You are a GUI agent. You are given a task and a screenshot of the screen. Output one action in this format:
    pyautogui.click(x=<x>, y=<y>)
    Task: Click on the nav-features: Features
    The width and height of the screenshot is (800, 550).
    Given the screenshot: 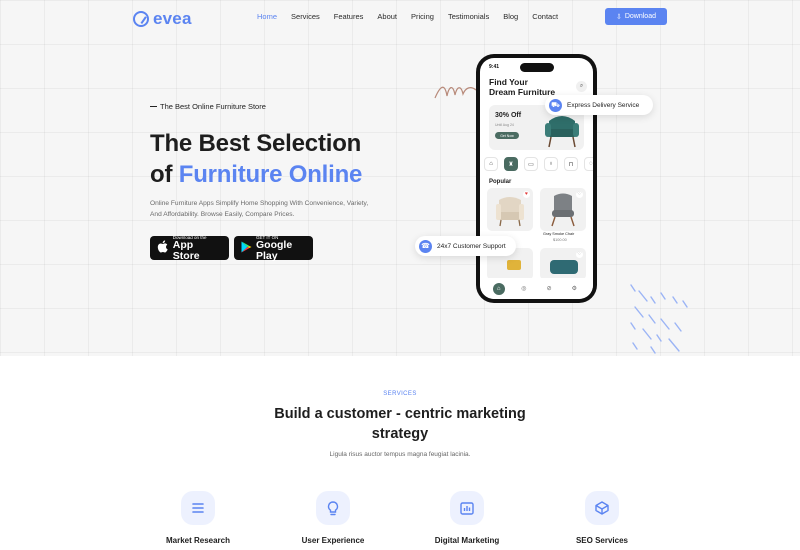 What is the action you would take?
    pyautogui.click(x=349, y=17)
    